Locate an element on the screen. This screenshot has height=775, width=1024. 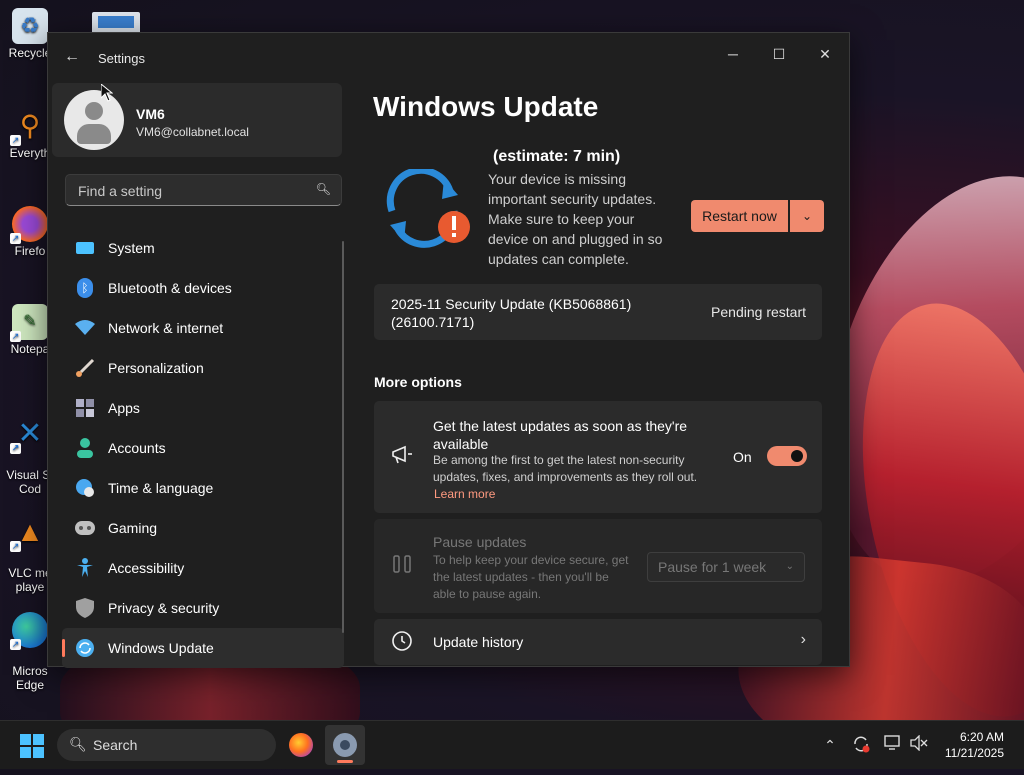
brush-icon is located at coordinates (85, 368).